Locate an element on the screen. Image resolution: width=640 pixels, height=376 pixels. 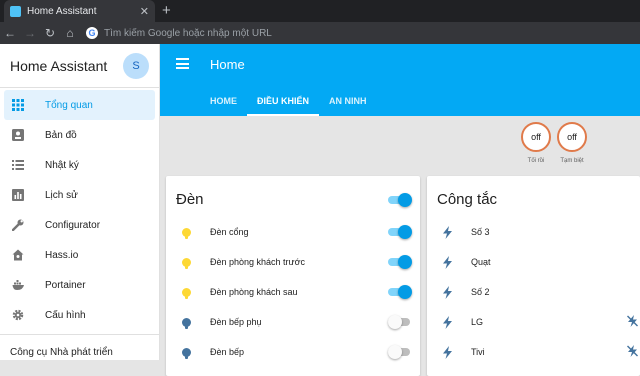
lights-master-toggle is located at coordinates (400, 200).